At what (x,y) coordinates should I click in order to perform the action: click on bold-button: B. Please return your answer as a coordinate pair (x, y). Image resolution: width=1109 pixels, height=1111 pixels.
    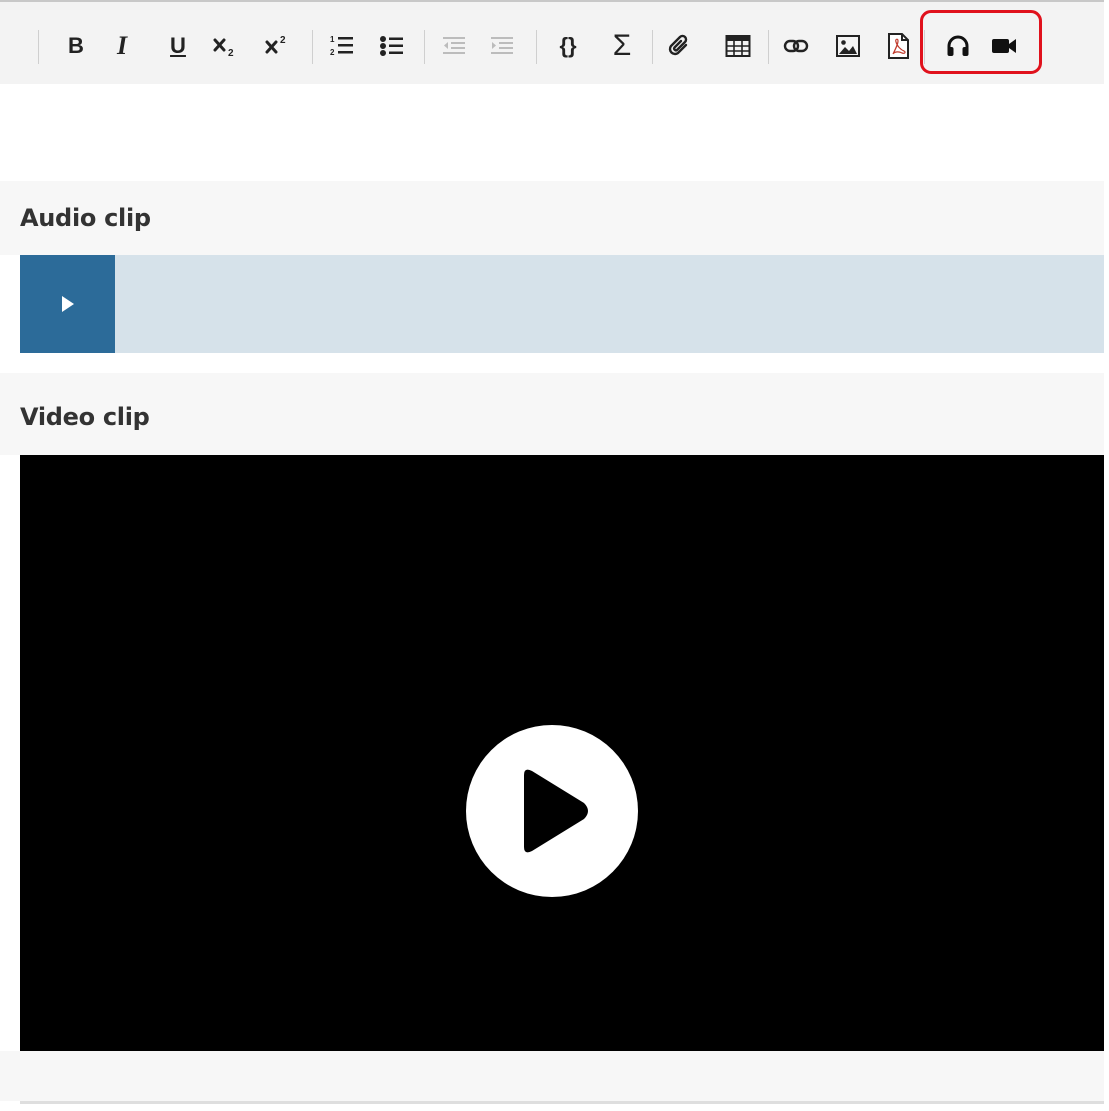
    Looking at the image, I should click on (76, 46).